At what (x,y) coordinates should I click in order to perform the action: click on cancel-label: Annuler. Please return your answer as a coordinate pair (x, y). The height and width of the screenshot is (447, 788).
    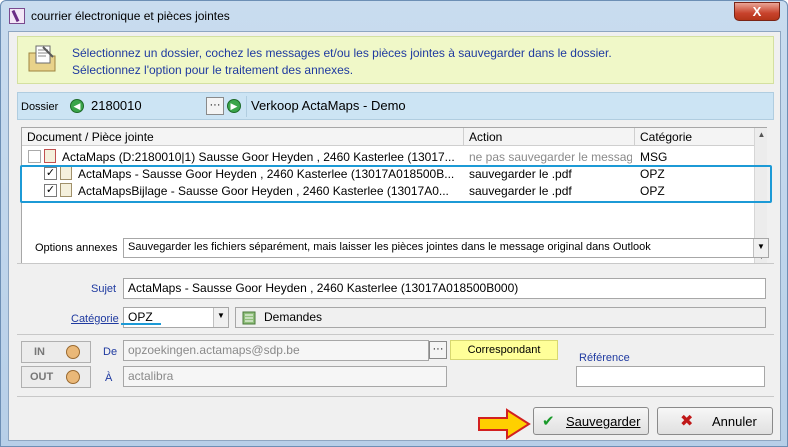
    Looking at the image, I should click on (734, 421).